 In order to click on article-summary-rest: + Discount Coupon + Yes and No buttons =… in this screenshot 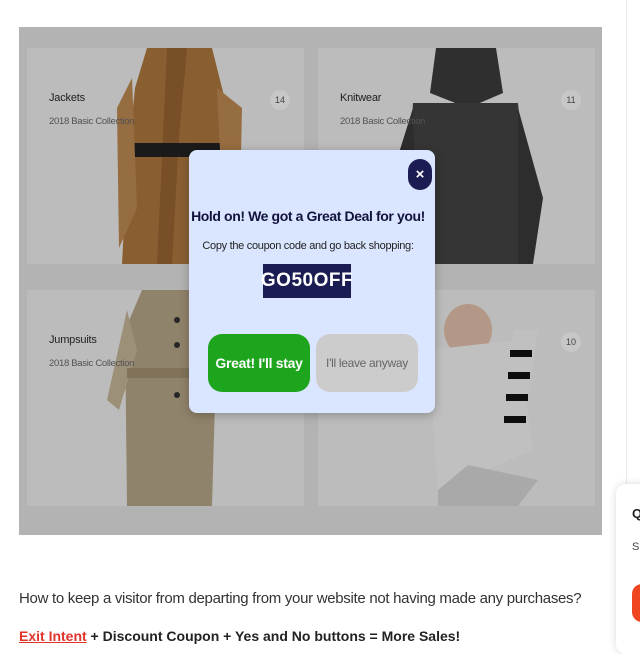, I will do `click(273, 636)`.